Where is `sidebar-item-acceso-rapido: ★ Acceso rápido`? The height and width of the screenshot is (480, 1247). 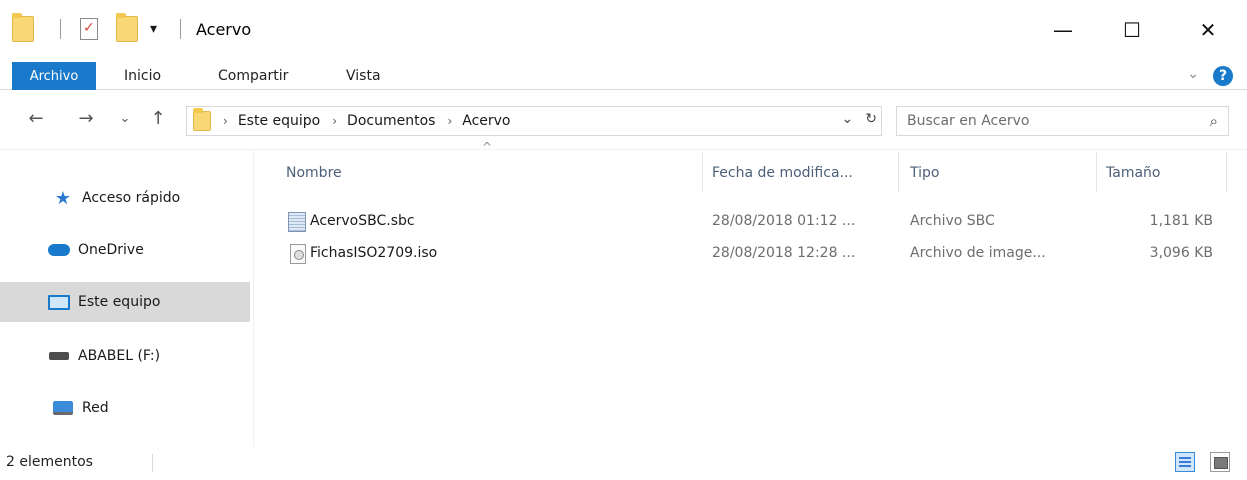
sidebar-item-acceso-rapido: ★ Acceso rápido is located at coordinates (125, 198).